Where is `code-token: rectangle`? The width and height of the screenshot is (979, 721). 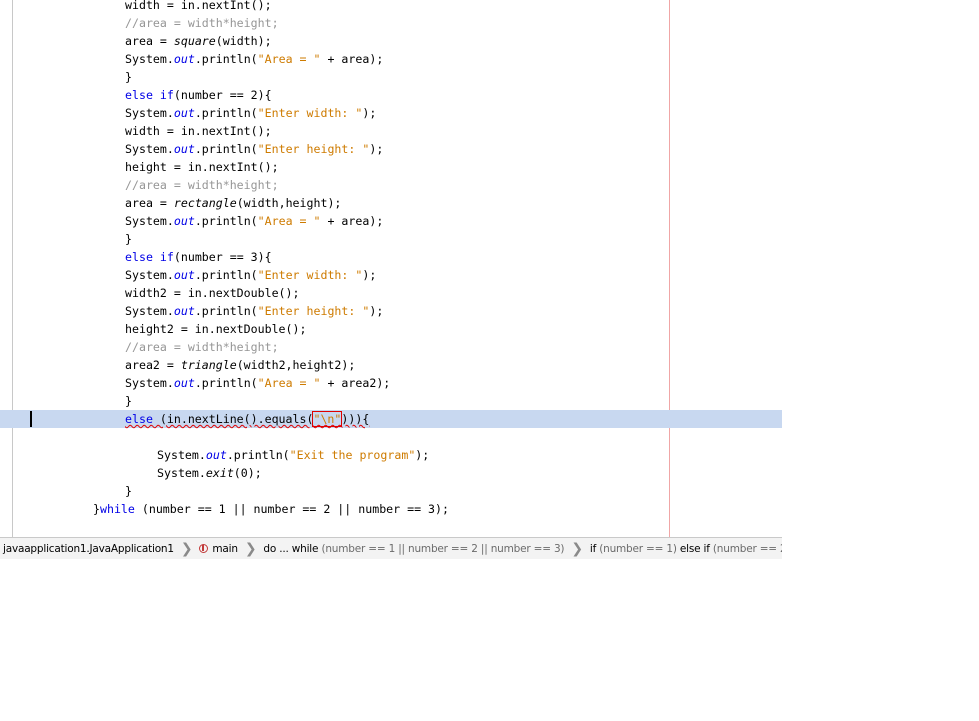
code-token: rectangle is located at coordinates (205, 203).